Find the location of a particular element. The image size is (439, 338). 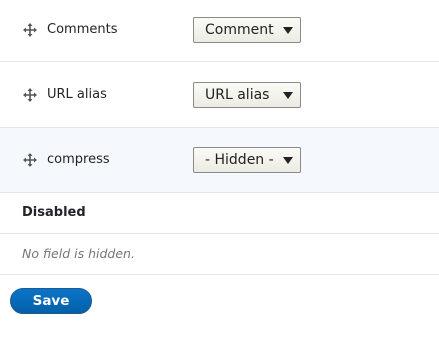

save-button: Save is located at coordinates (51, 301).